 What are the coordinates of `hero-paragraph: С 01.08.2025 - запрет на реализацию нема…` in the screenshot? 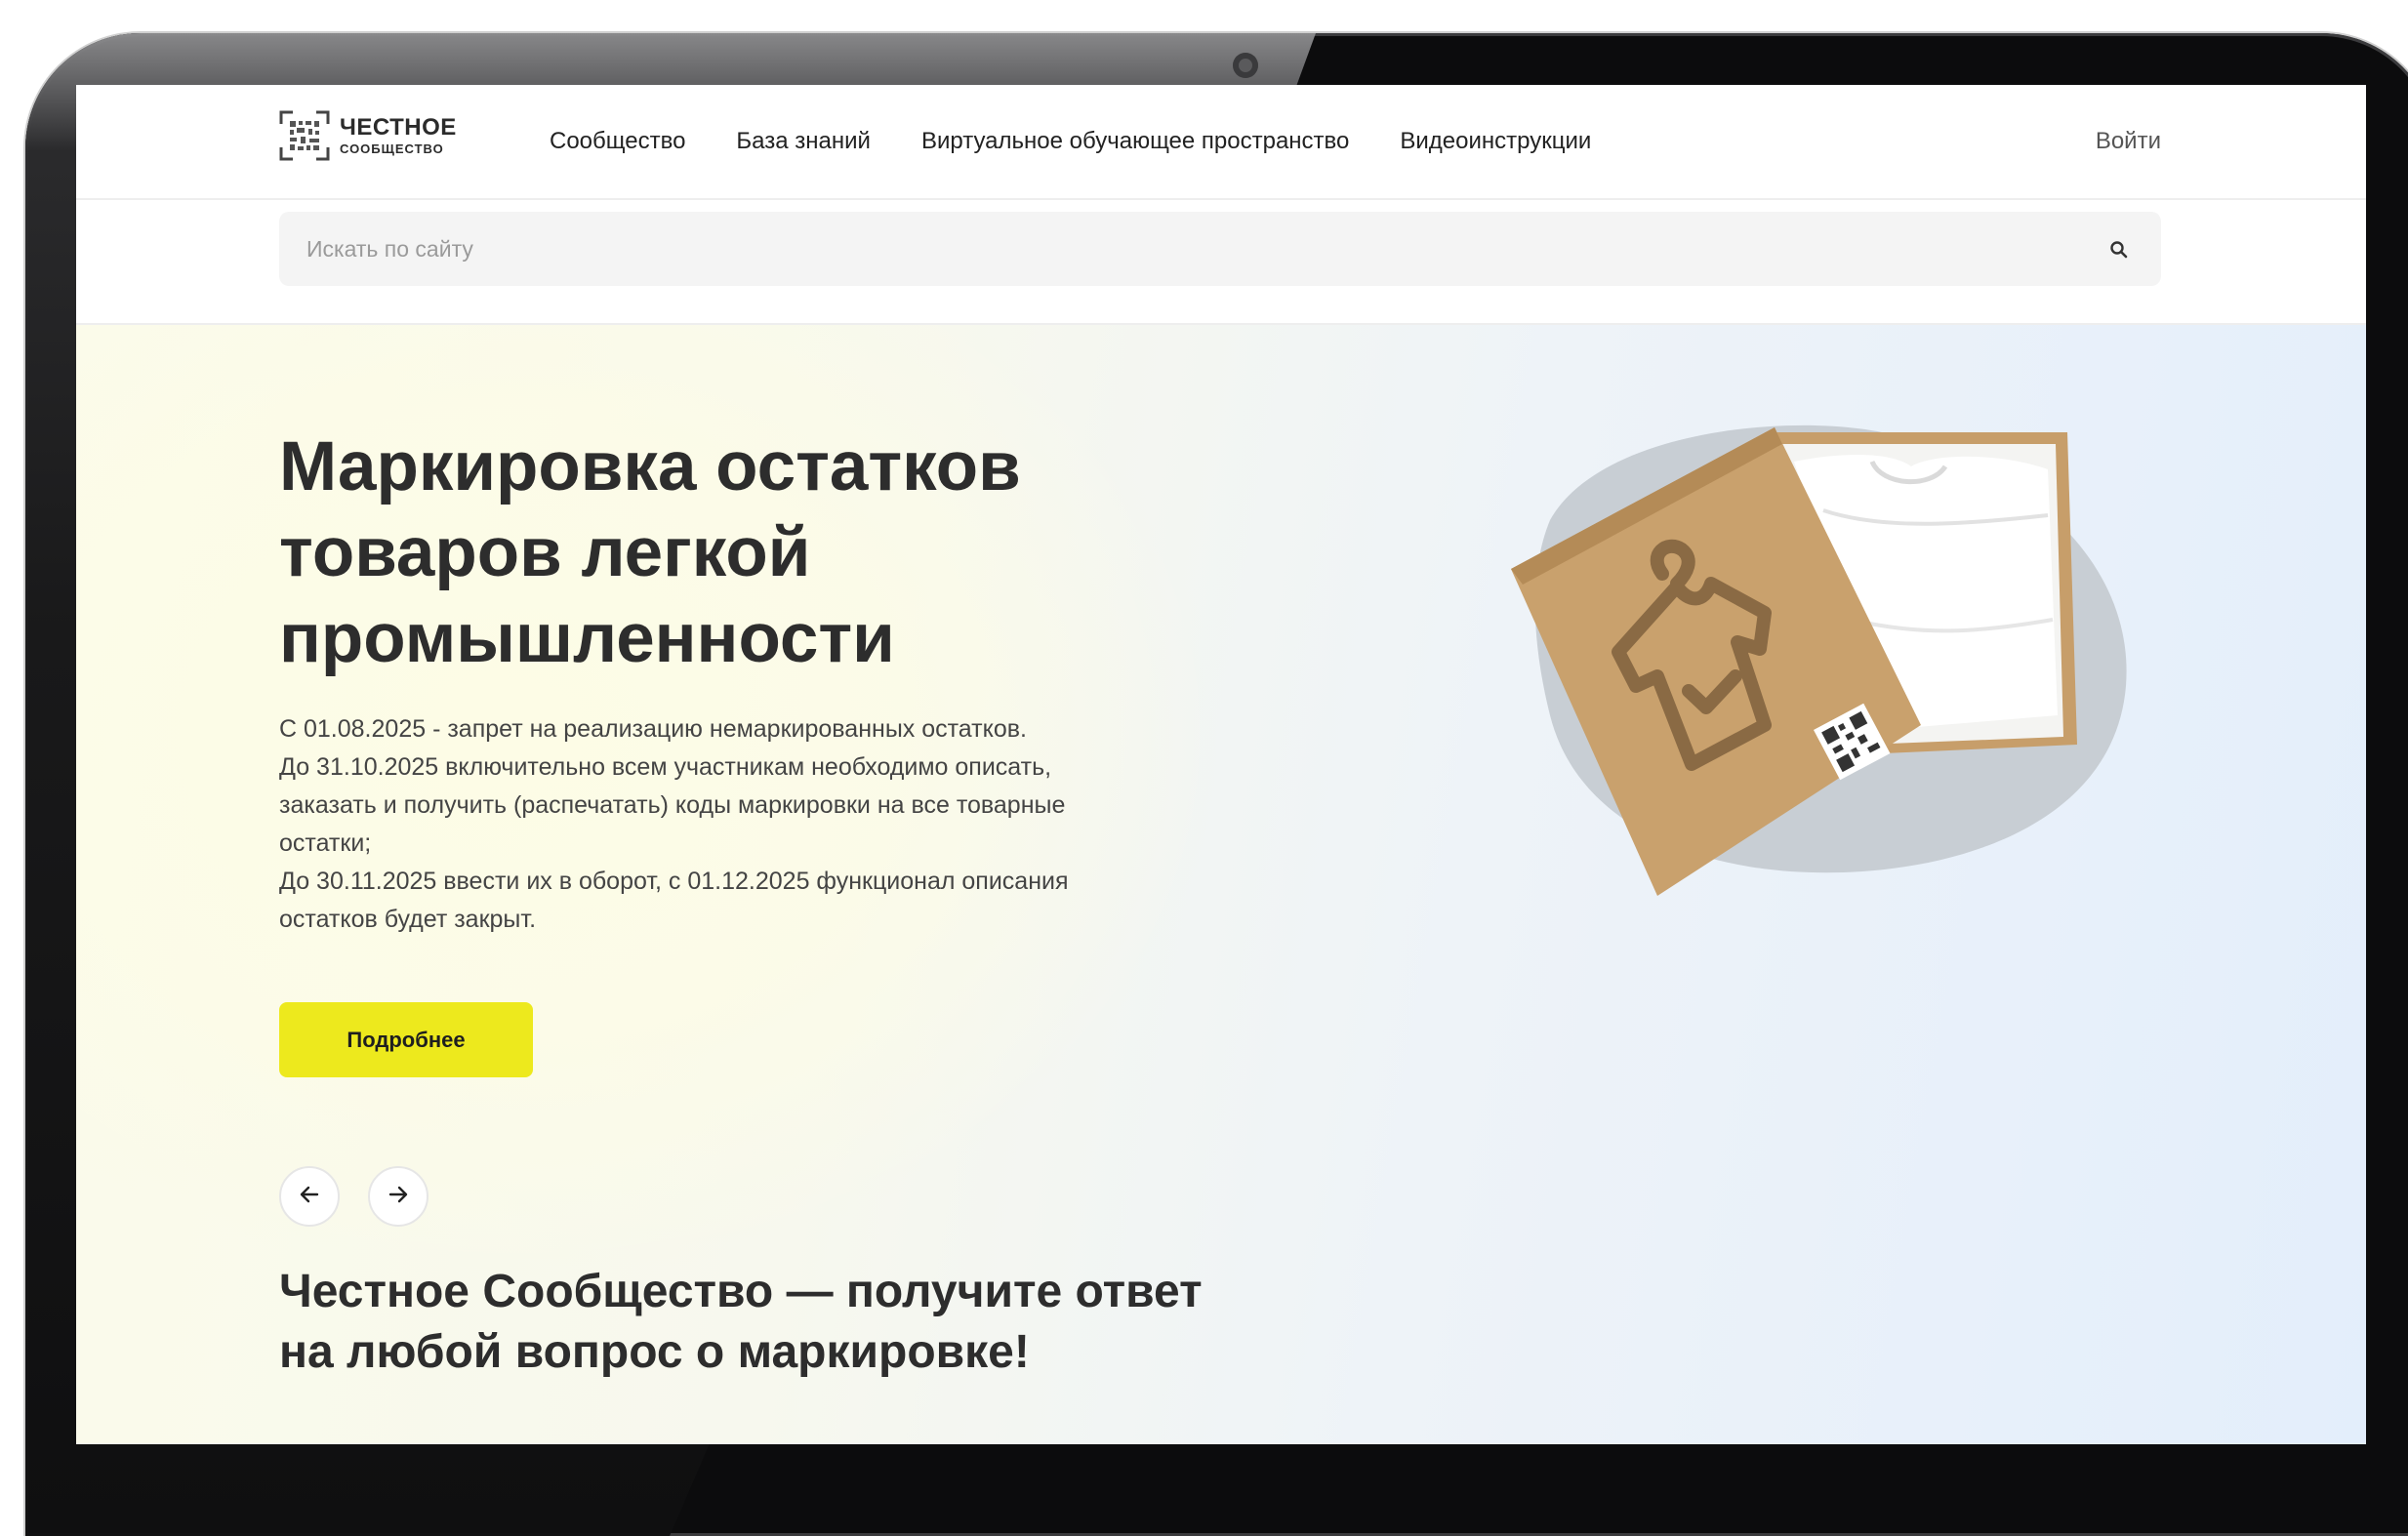 It's located at (653, 729).